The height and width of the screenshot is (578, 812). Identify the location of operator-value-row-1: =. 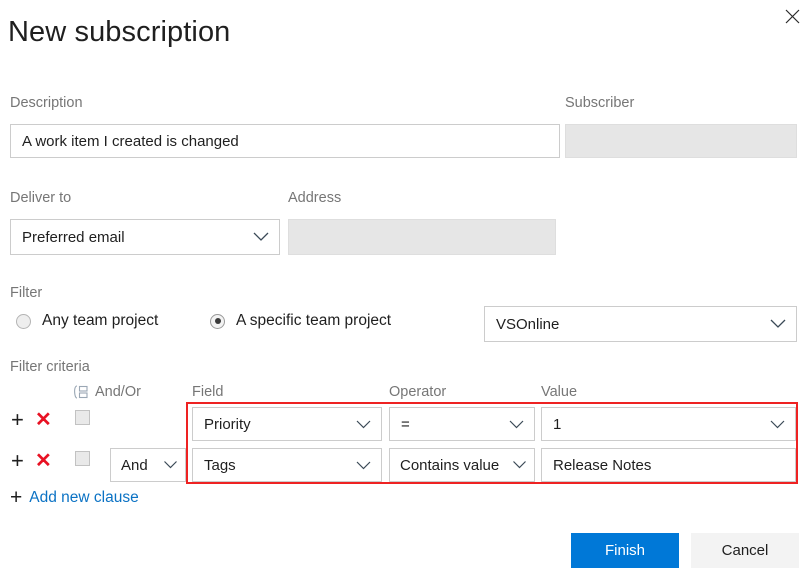
(405, 424).